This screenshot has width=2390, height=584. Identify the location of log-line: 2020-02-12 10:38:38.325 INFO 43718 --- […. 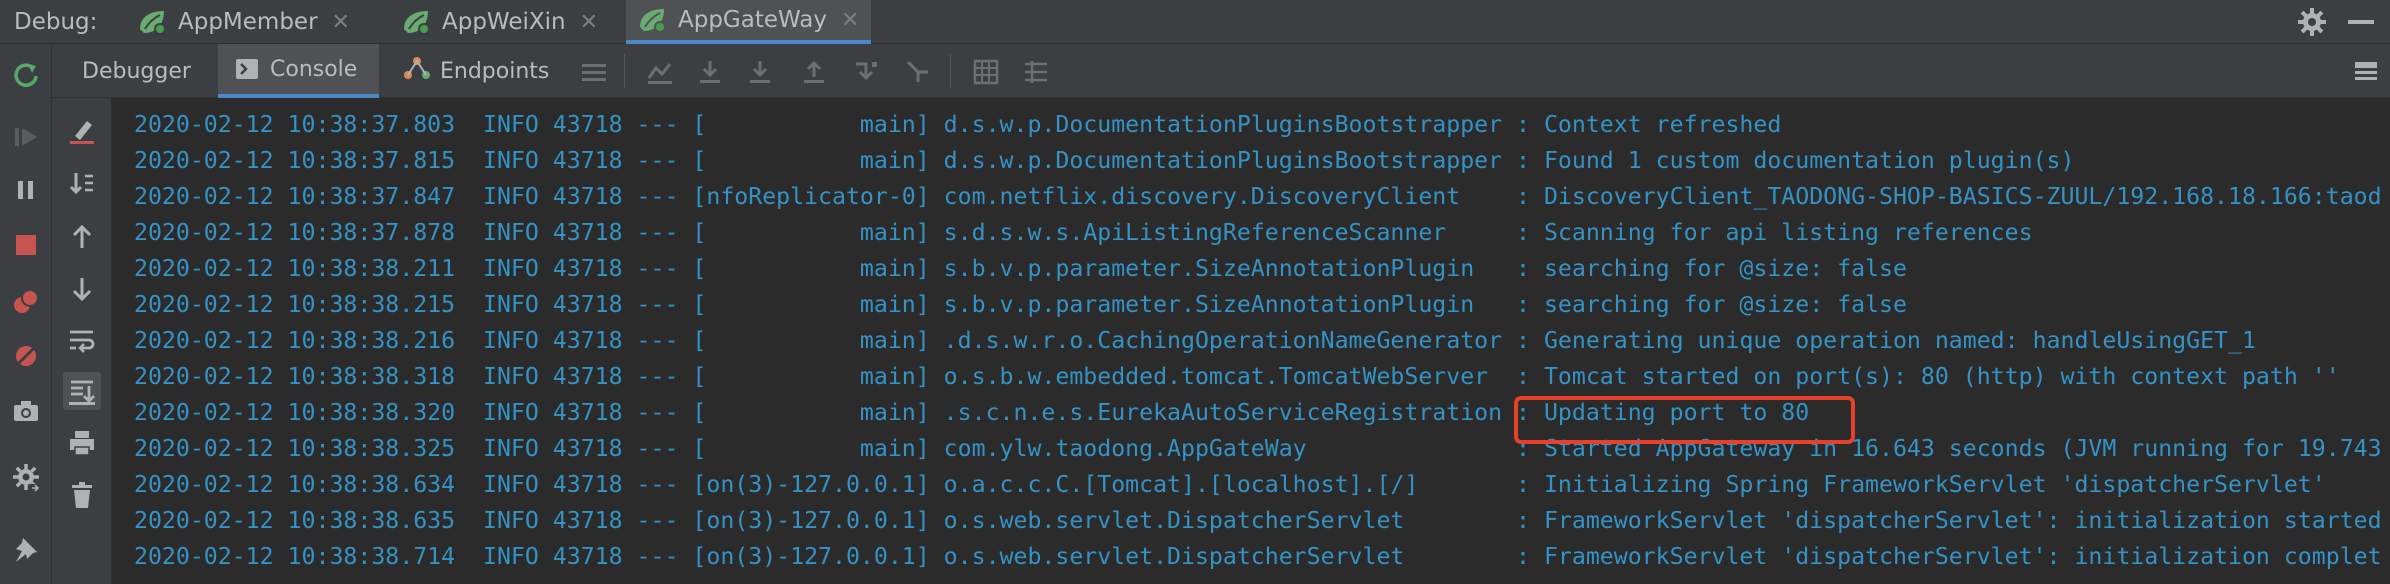
(1258, 448).